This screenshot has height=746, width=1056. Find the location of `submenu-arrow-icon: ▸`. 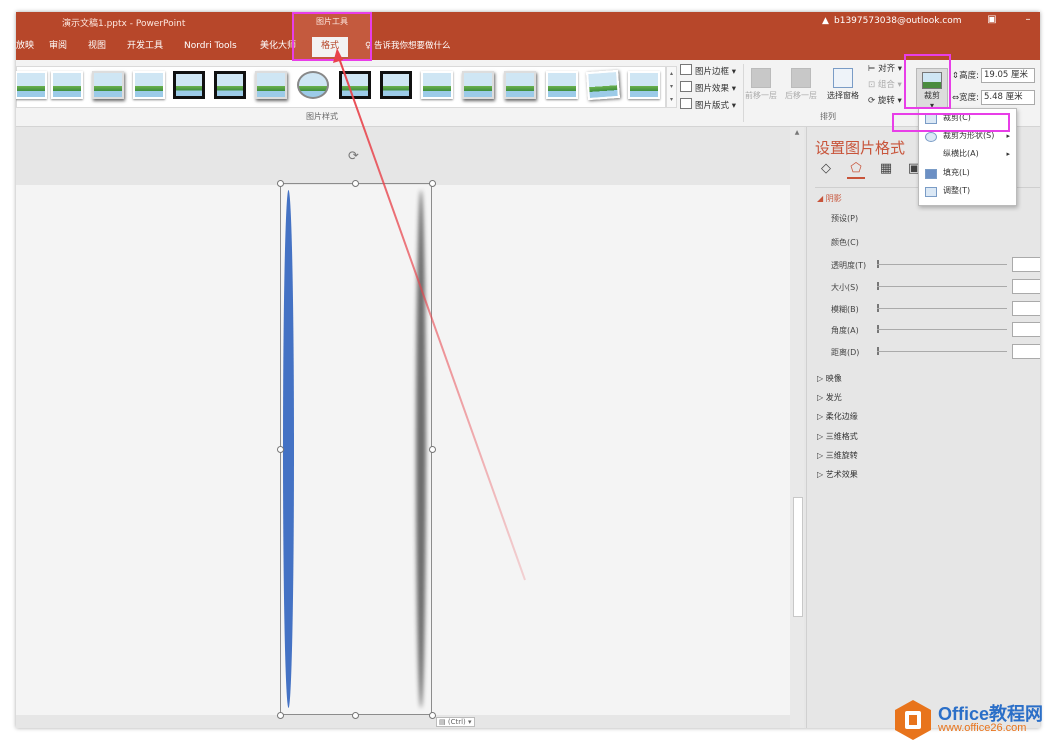

submenu-arrow-icon: ▸ is located at coordinates (1008, 154).